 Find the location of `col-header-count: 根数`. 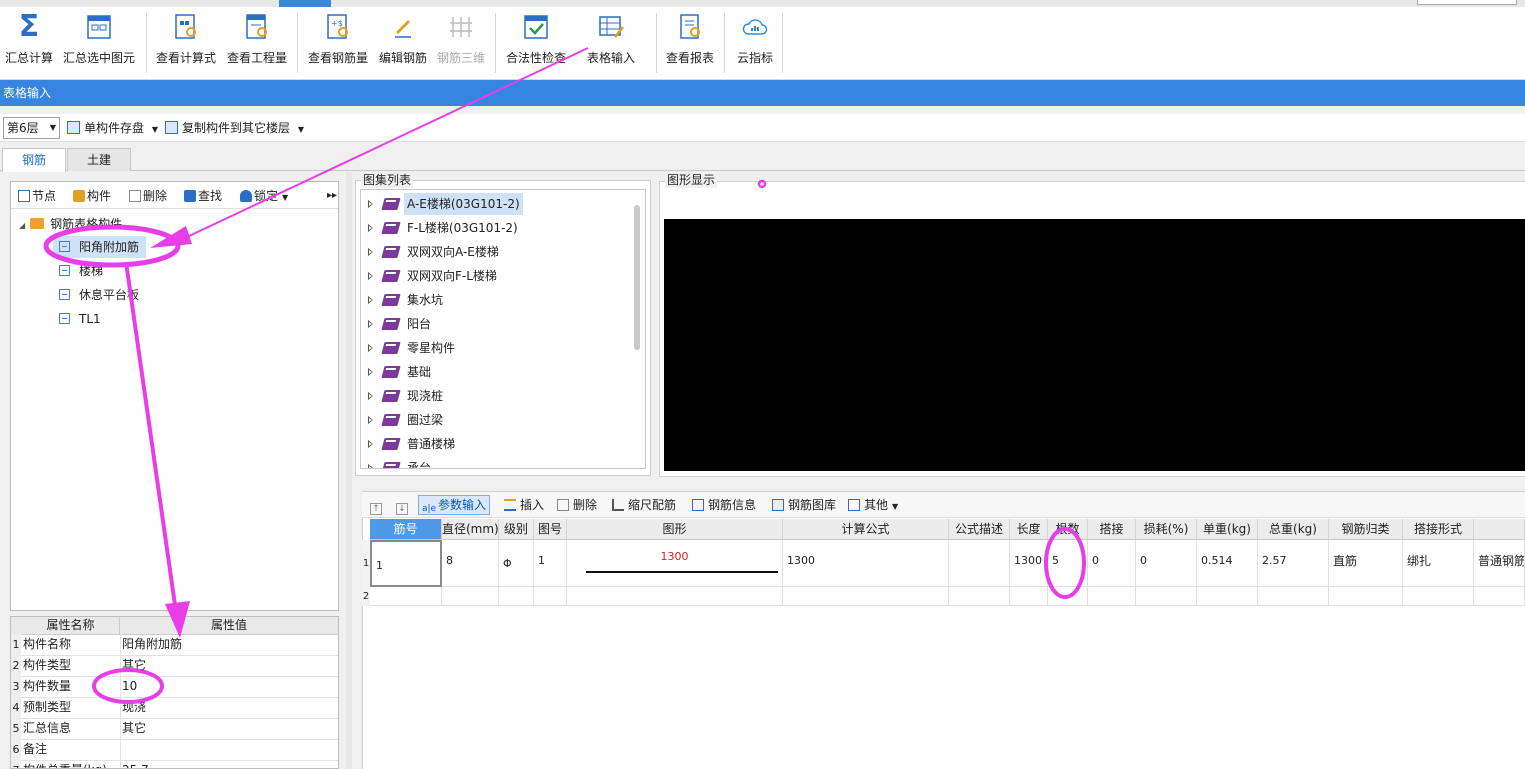

col-header-count: 根数 is located at coordinates (1068, 529).